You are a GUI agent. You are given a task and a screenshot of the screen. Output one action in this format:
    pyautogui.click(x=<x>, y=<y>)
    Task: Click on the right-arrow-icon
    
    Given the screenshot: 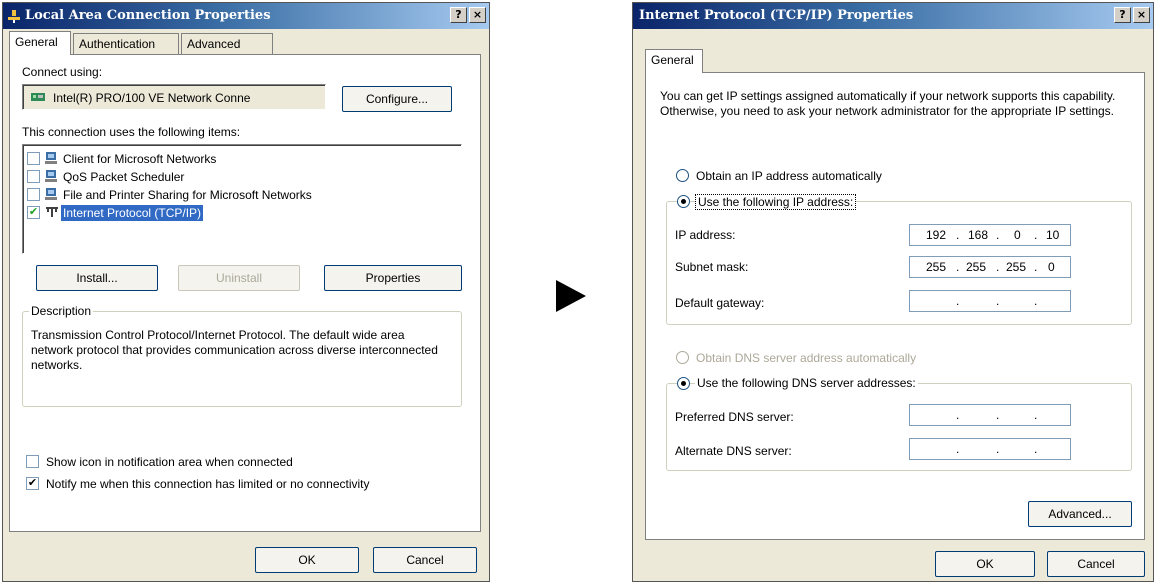 What is the action you would take?
    pyautogui.click(x=571, y=296)
    